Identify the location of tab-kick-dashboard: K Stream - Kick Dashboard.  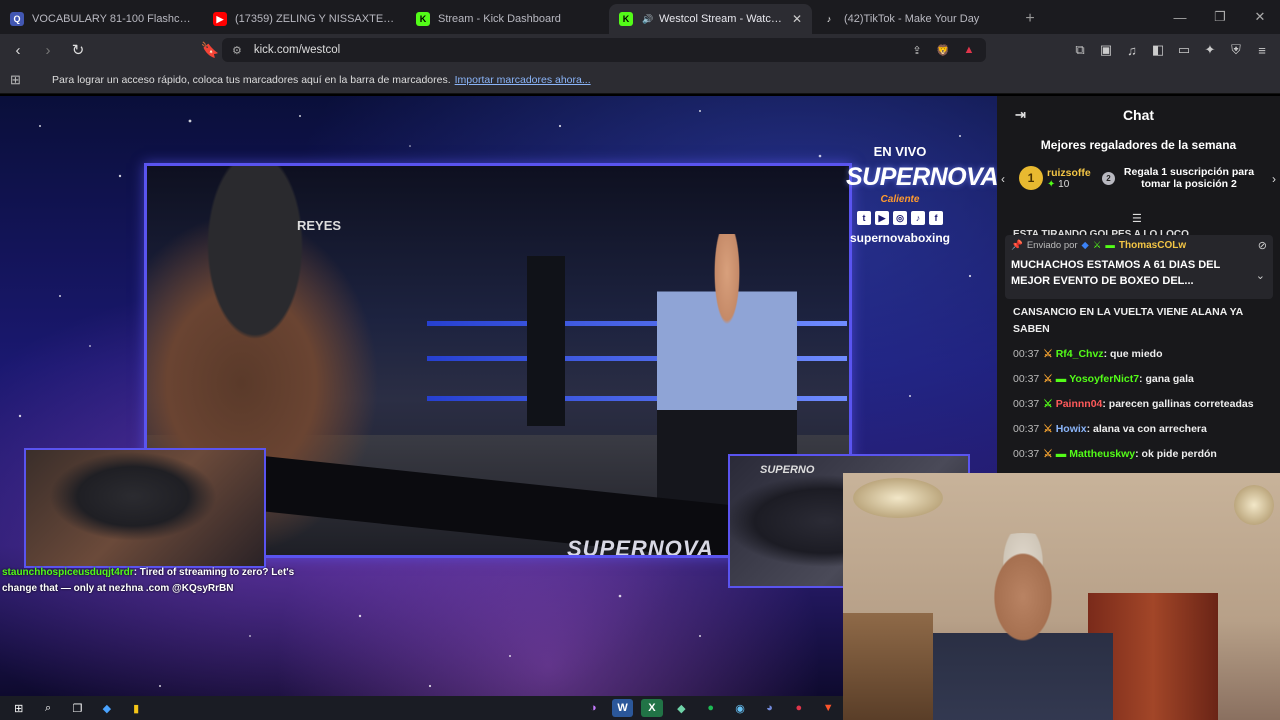
(507, 19).